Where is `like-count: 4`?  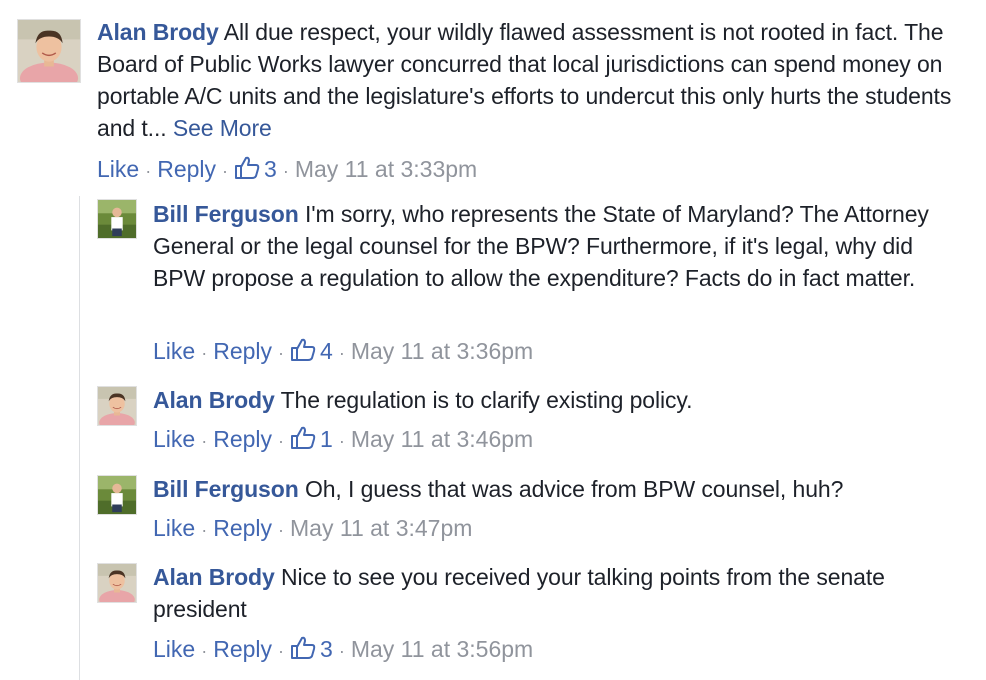 like-count: 4 is located at coordinates (311, 351).